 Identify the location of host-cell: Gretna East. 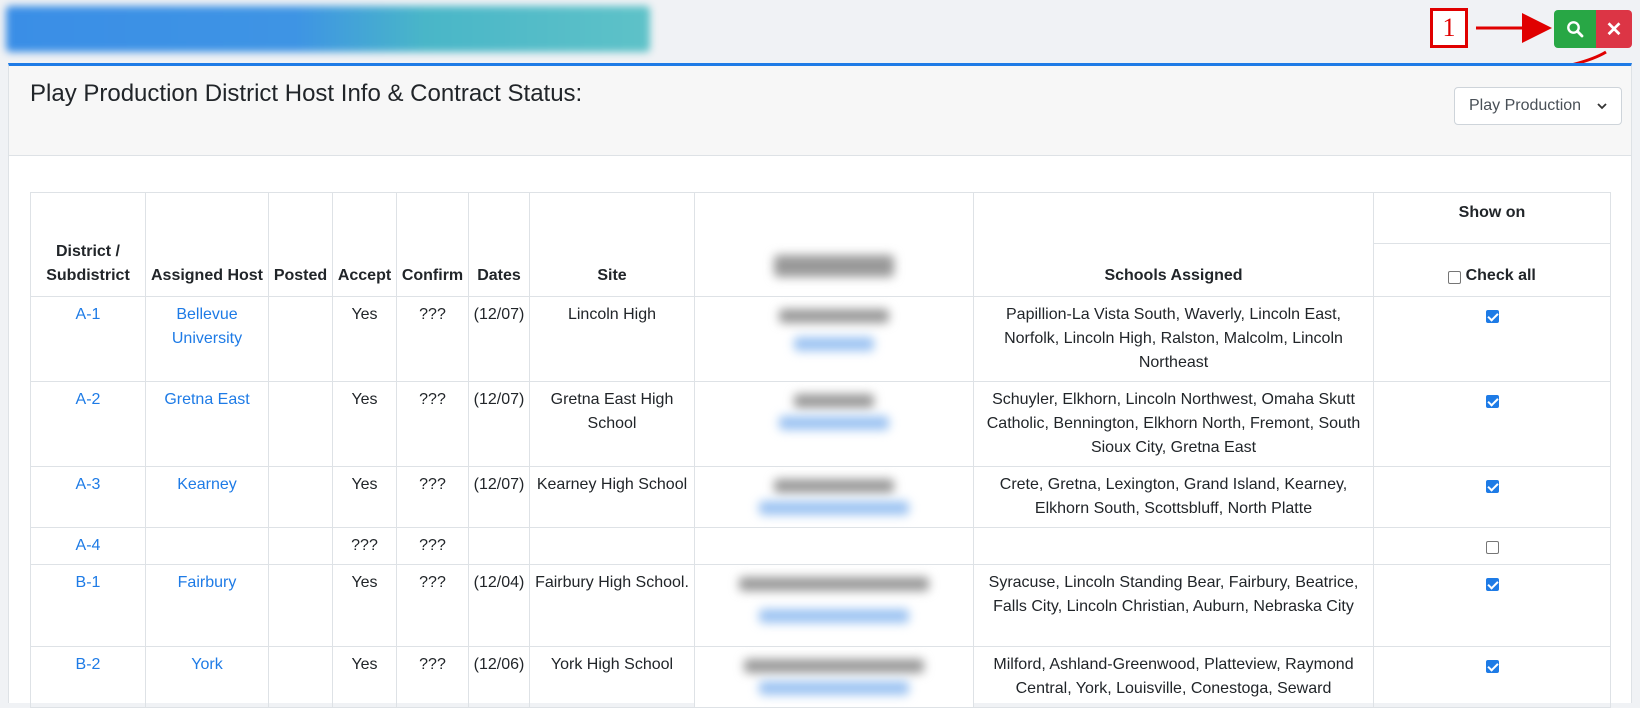
(207, 424).